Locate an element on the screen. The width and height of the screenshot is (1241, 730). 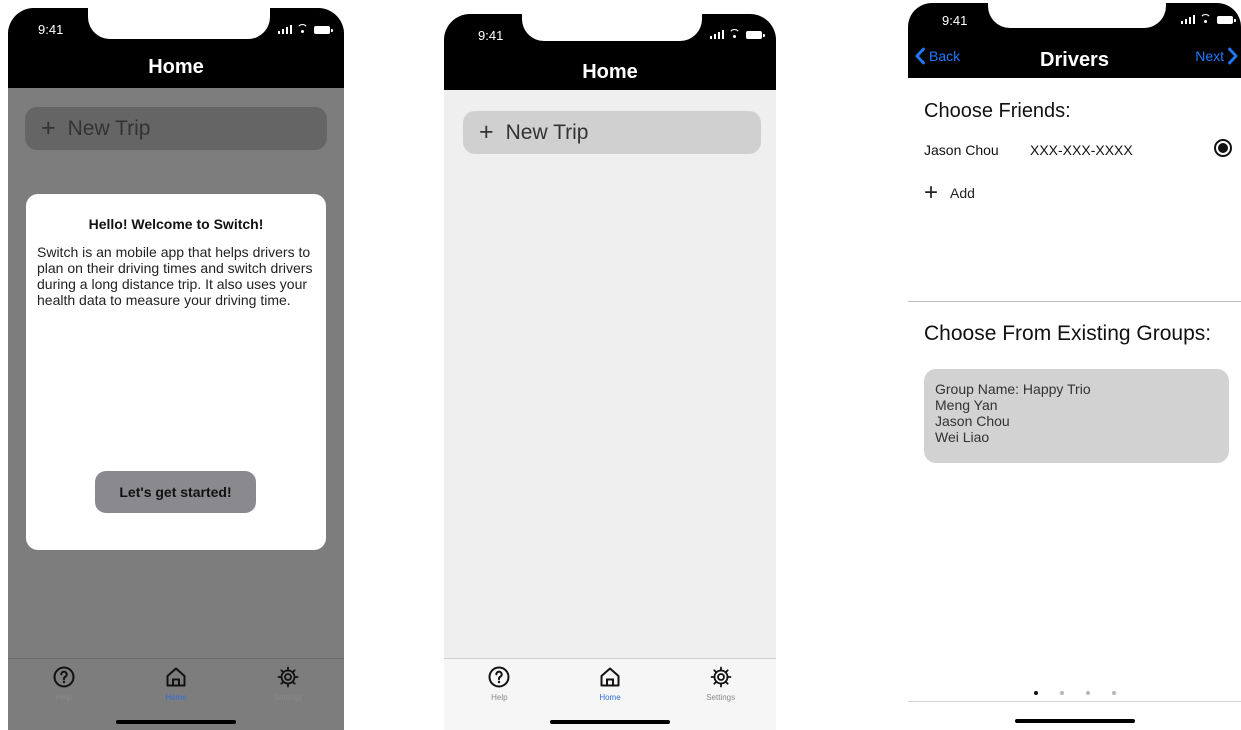
friend-radio-button is located at coordinates (1223, 148).